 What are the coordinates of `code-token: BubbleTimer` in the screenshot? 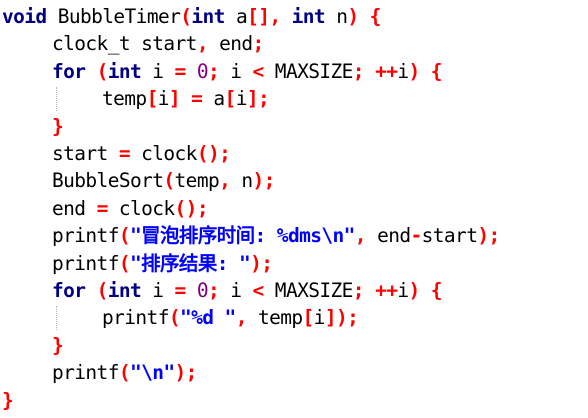 It's located at (113, 16).